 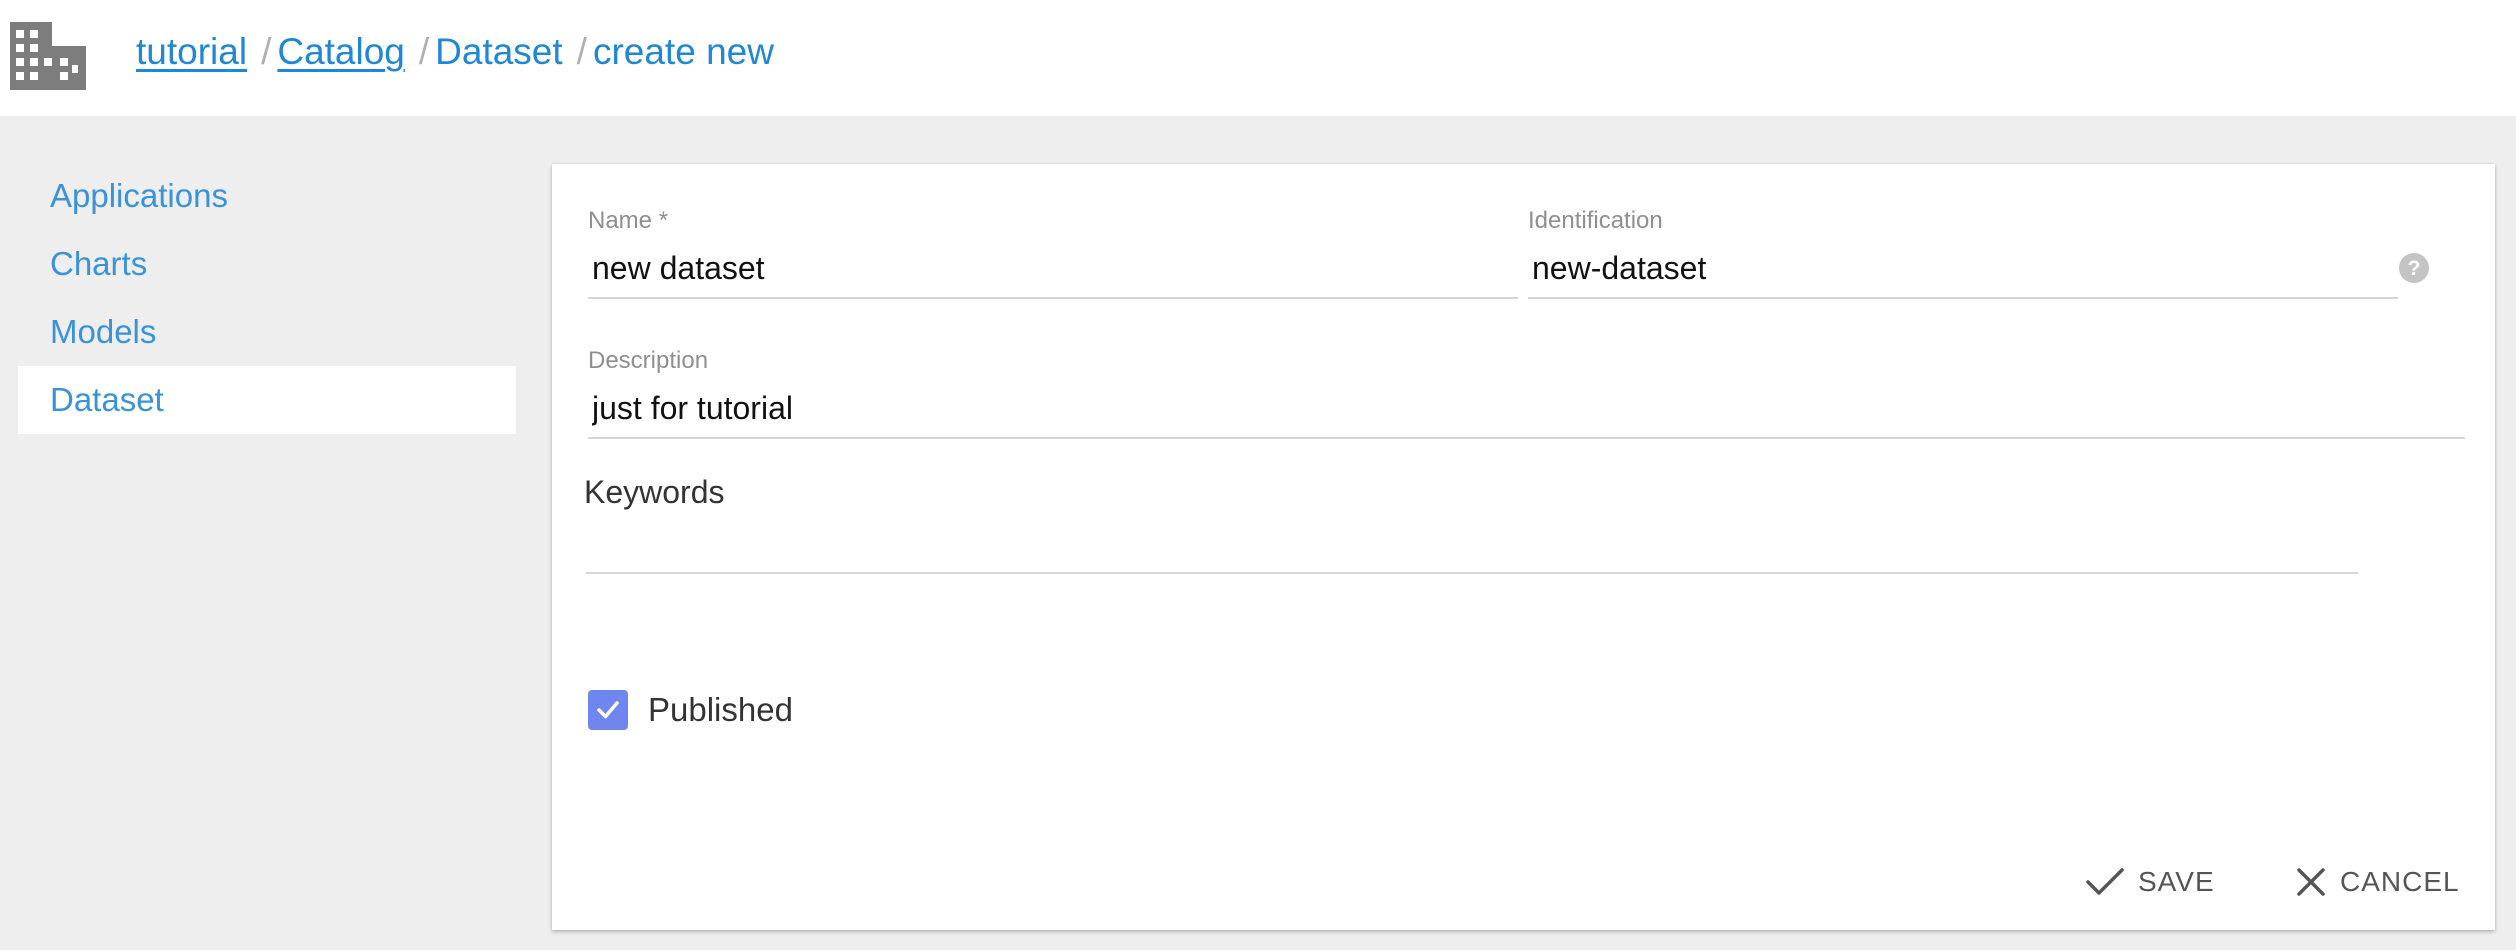 What do you see at coordinates (191, 52) in the screenshot?
I see `breadcrumb-tutorial: tutorial` at bounding box center [191, 52].